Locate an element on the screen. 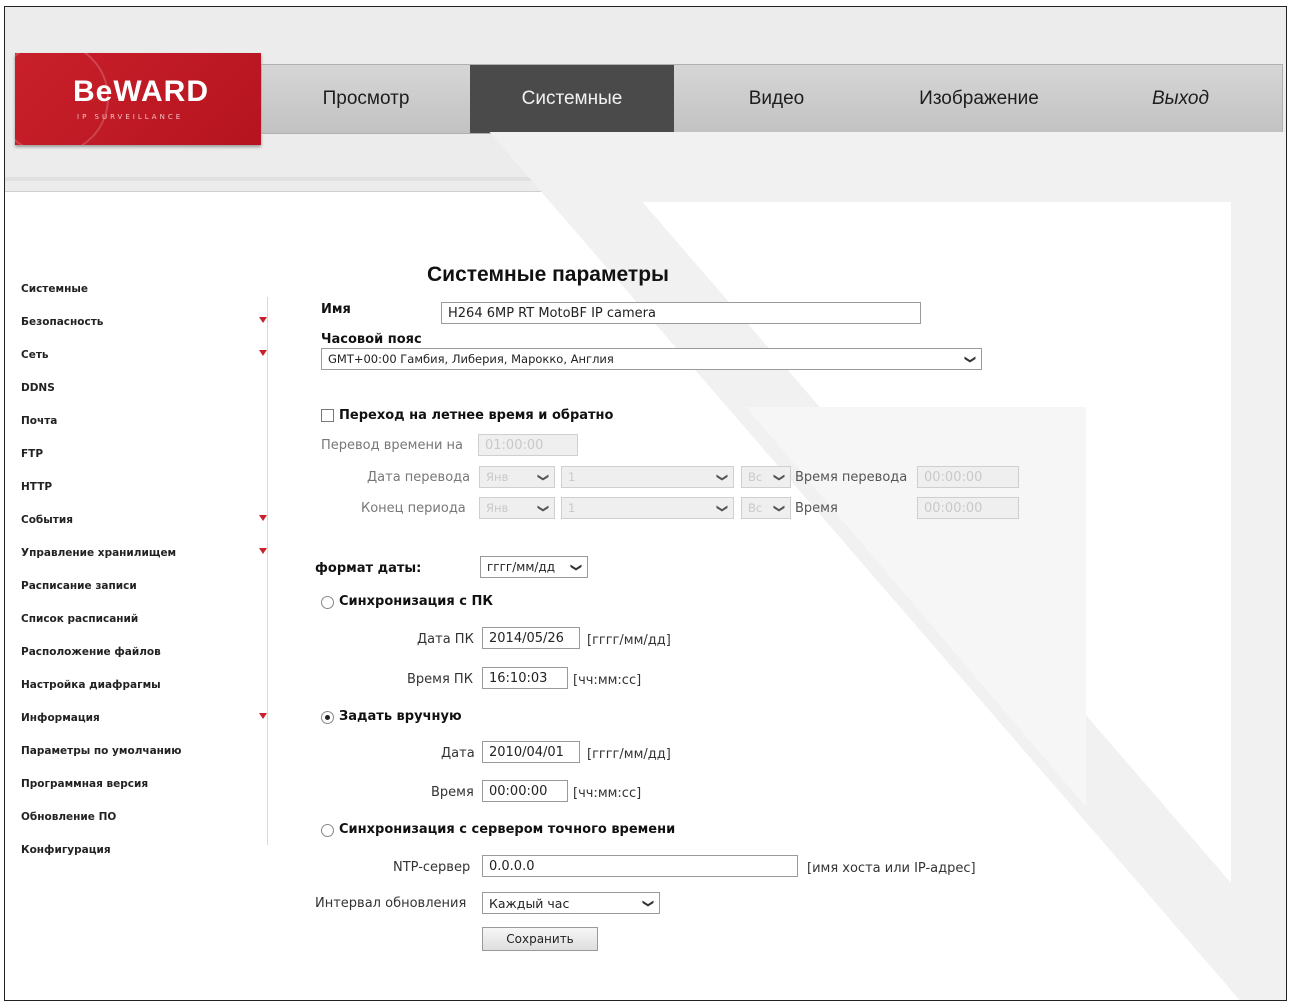  update-interval-select: Каждый час ❯ is located at coordinates (571, 903).